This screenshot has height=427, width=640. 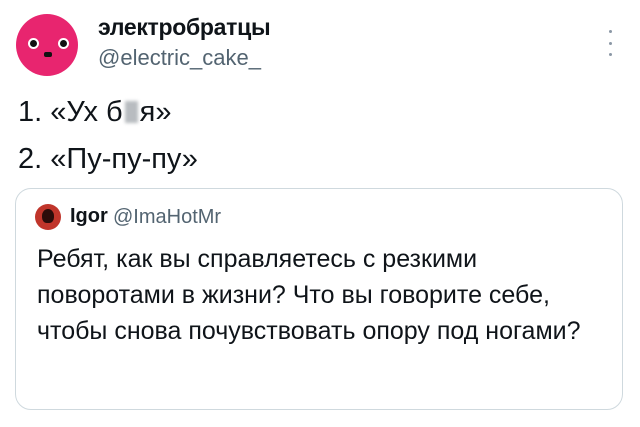 I want to click on tweet-text-line-2: 2. «Пу-пу-пу», so click(x=108, y=159).